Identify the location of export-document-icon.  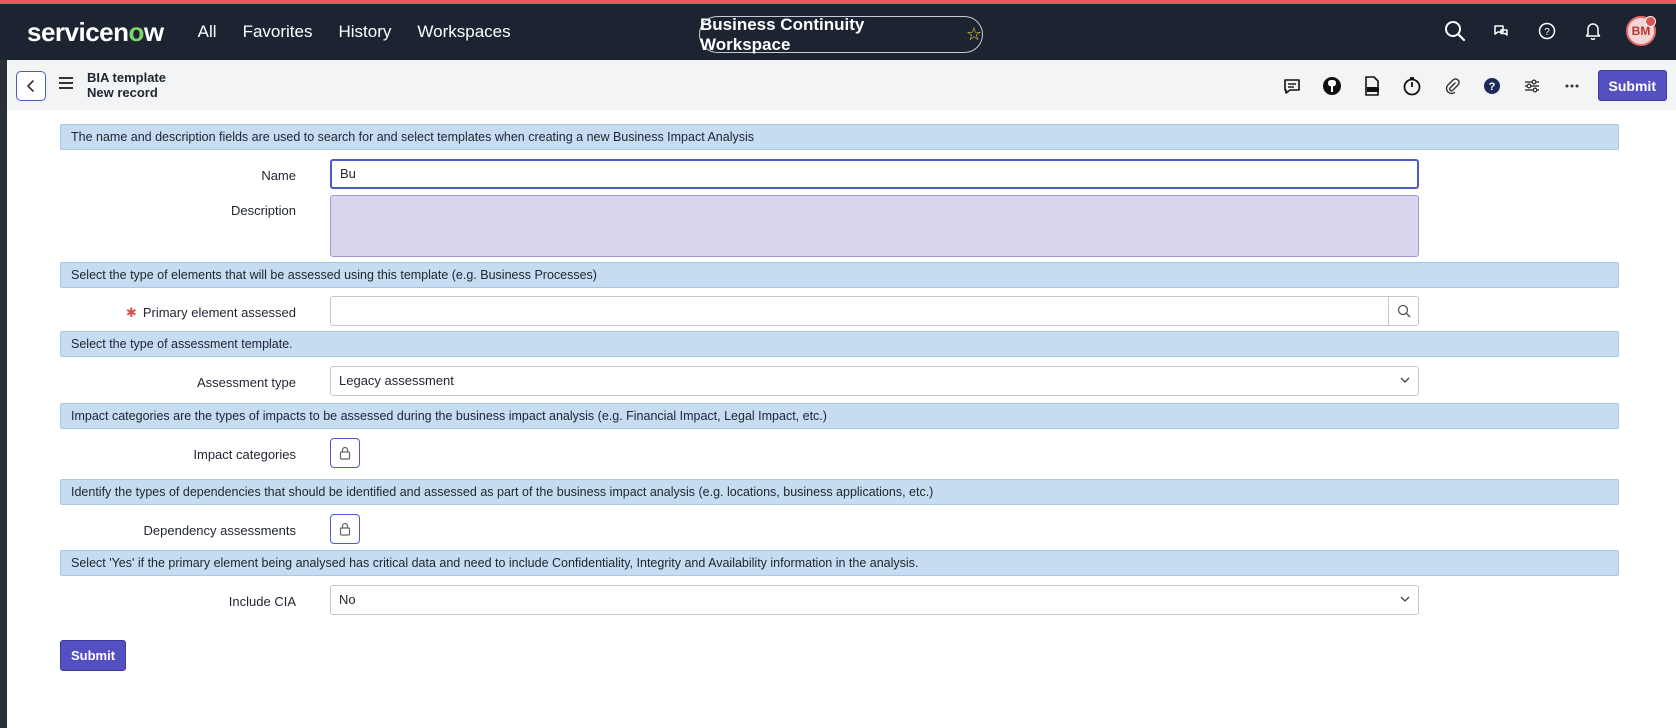
(1372, 86).